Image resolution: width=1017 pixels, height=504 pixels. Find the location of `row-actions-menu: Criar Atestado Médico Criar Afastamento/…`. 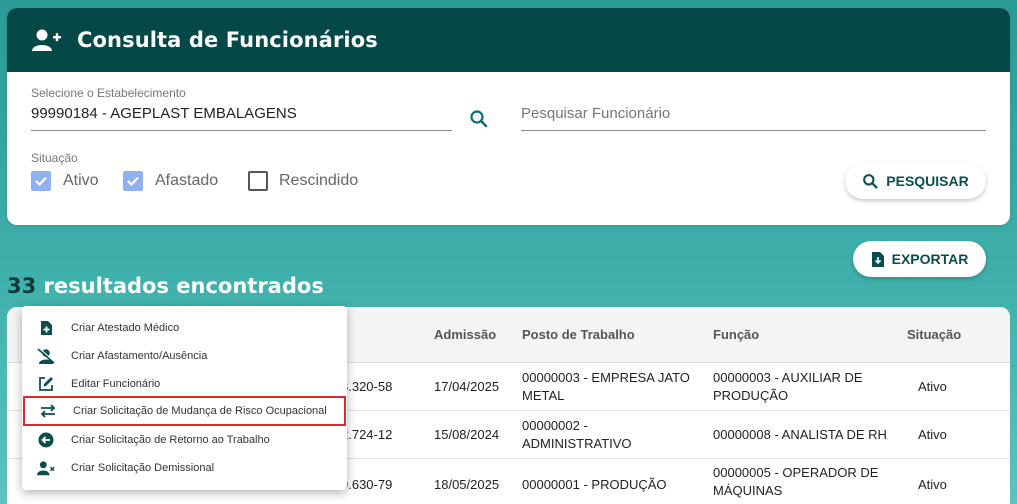

row-actions-menu: Criar Atestado Médico Criar Afastamento/… is located at coordinates (184, 398).